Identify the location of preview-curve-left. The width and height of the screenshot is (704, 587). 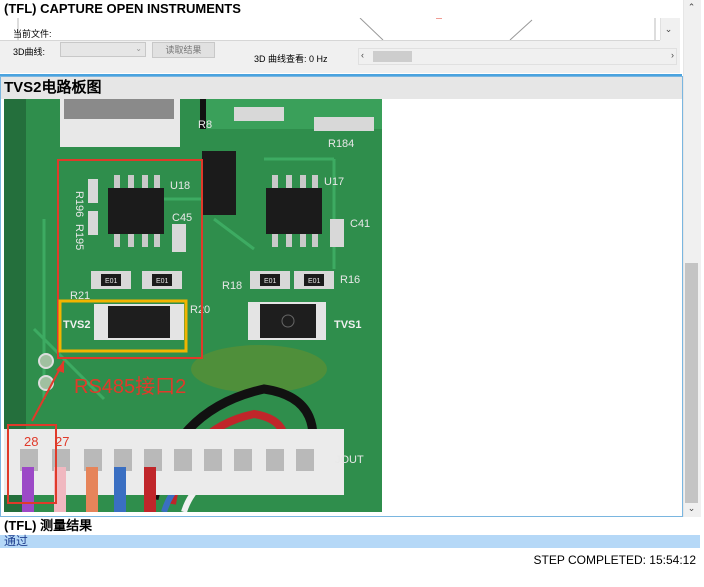
(371, 29).